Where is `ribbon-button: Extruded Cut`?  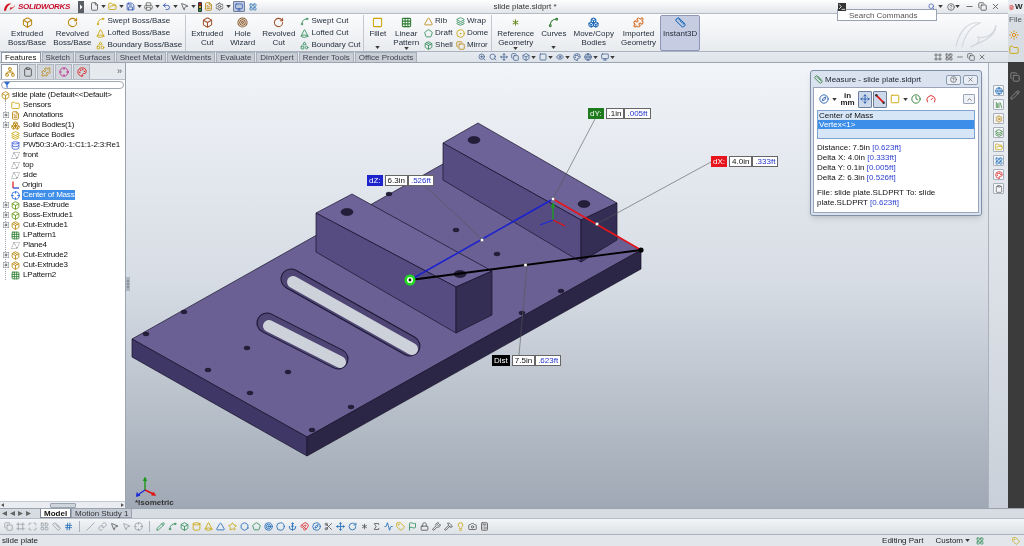 ribbon-button: Extruded Cut is located at coordinates (207, 33).